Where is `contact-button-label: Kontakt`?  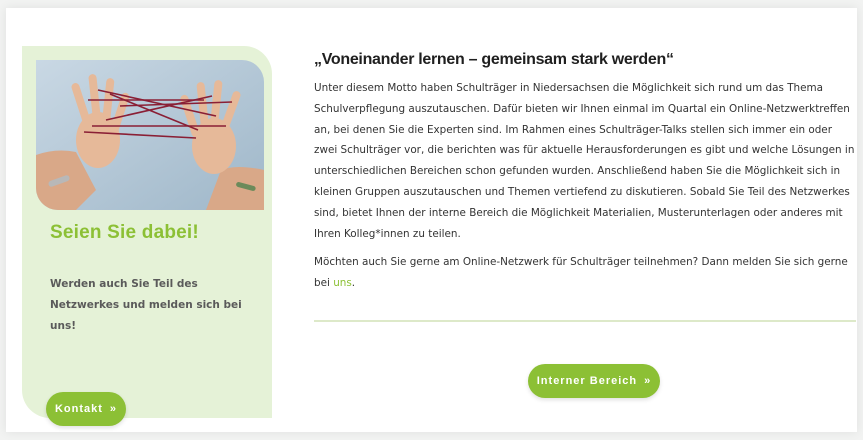 contact-button-label: Kontakt is located at coordinates (78, 409).